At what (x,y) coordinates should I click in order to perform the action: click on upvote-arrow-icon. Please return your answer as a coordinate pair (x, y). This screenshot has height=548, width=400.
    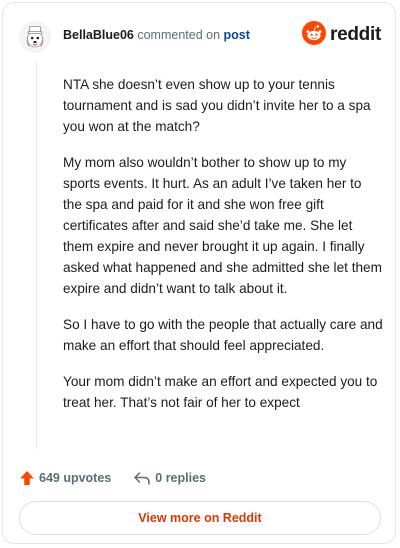
    Looking at the image, I should click on (27, 478).